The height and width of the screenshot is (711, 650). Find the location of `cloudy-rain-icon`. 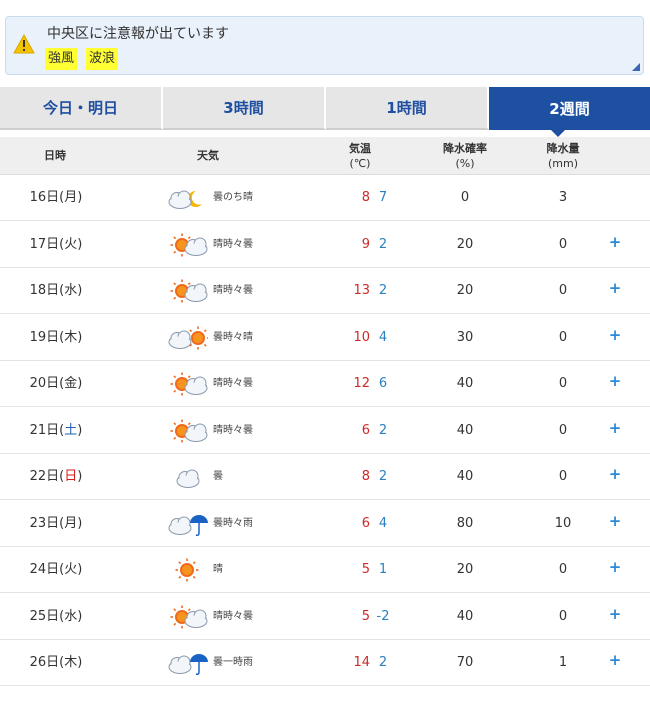

cloudy-rain-icon is located at coordinates (188, 664).